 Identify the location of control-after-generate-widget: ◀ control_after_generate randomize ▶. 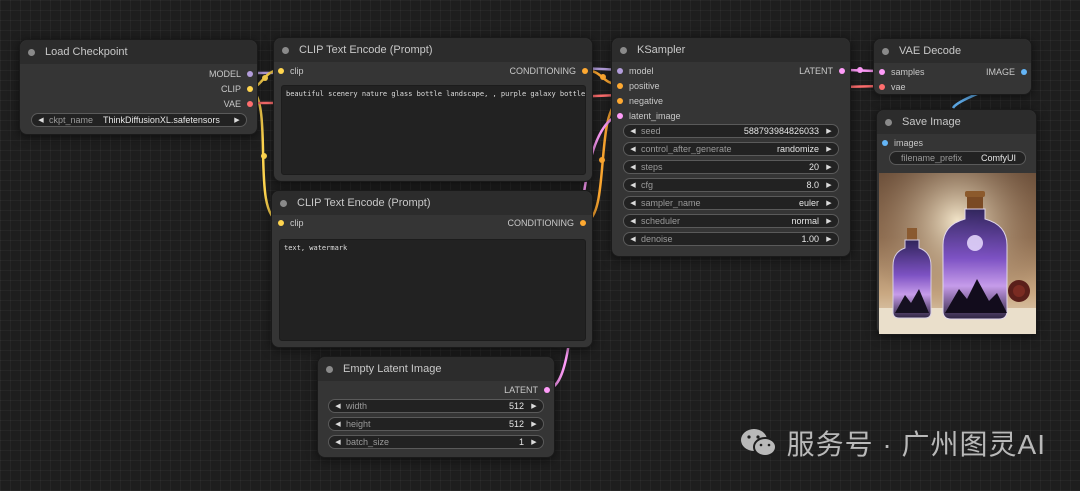
(731, 149).